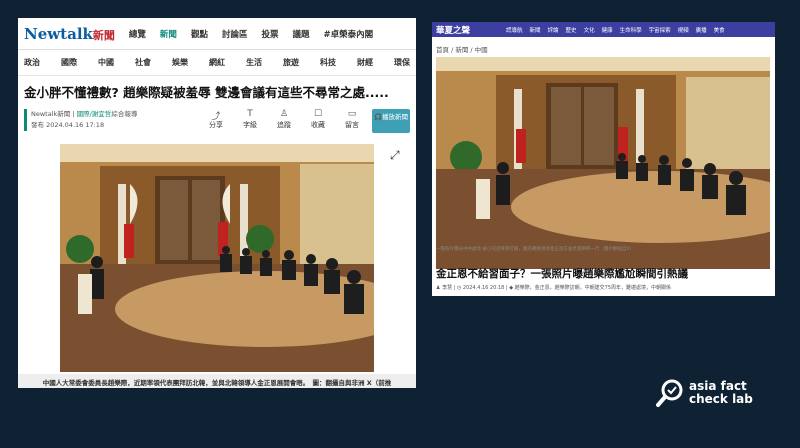  What do you see at coordinates (94, 114) in the screenshot?
I see `byline-author-link: 國際/謝宜哲` at bounding box center [94, 114].